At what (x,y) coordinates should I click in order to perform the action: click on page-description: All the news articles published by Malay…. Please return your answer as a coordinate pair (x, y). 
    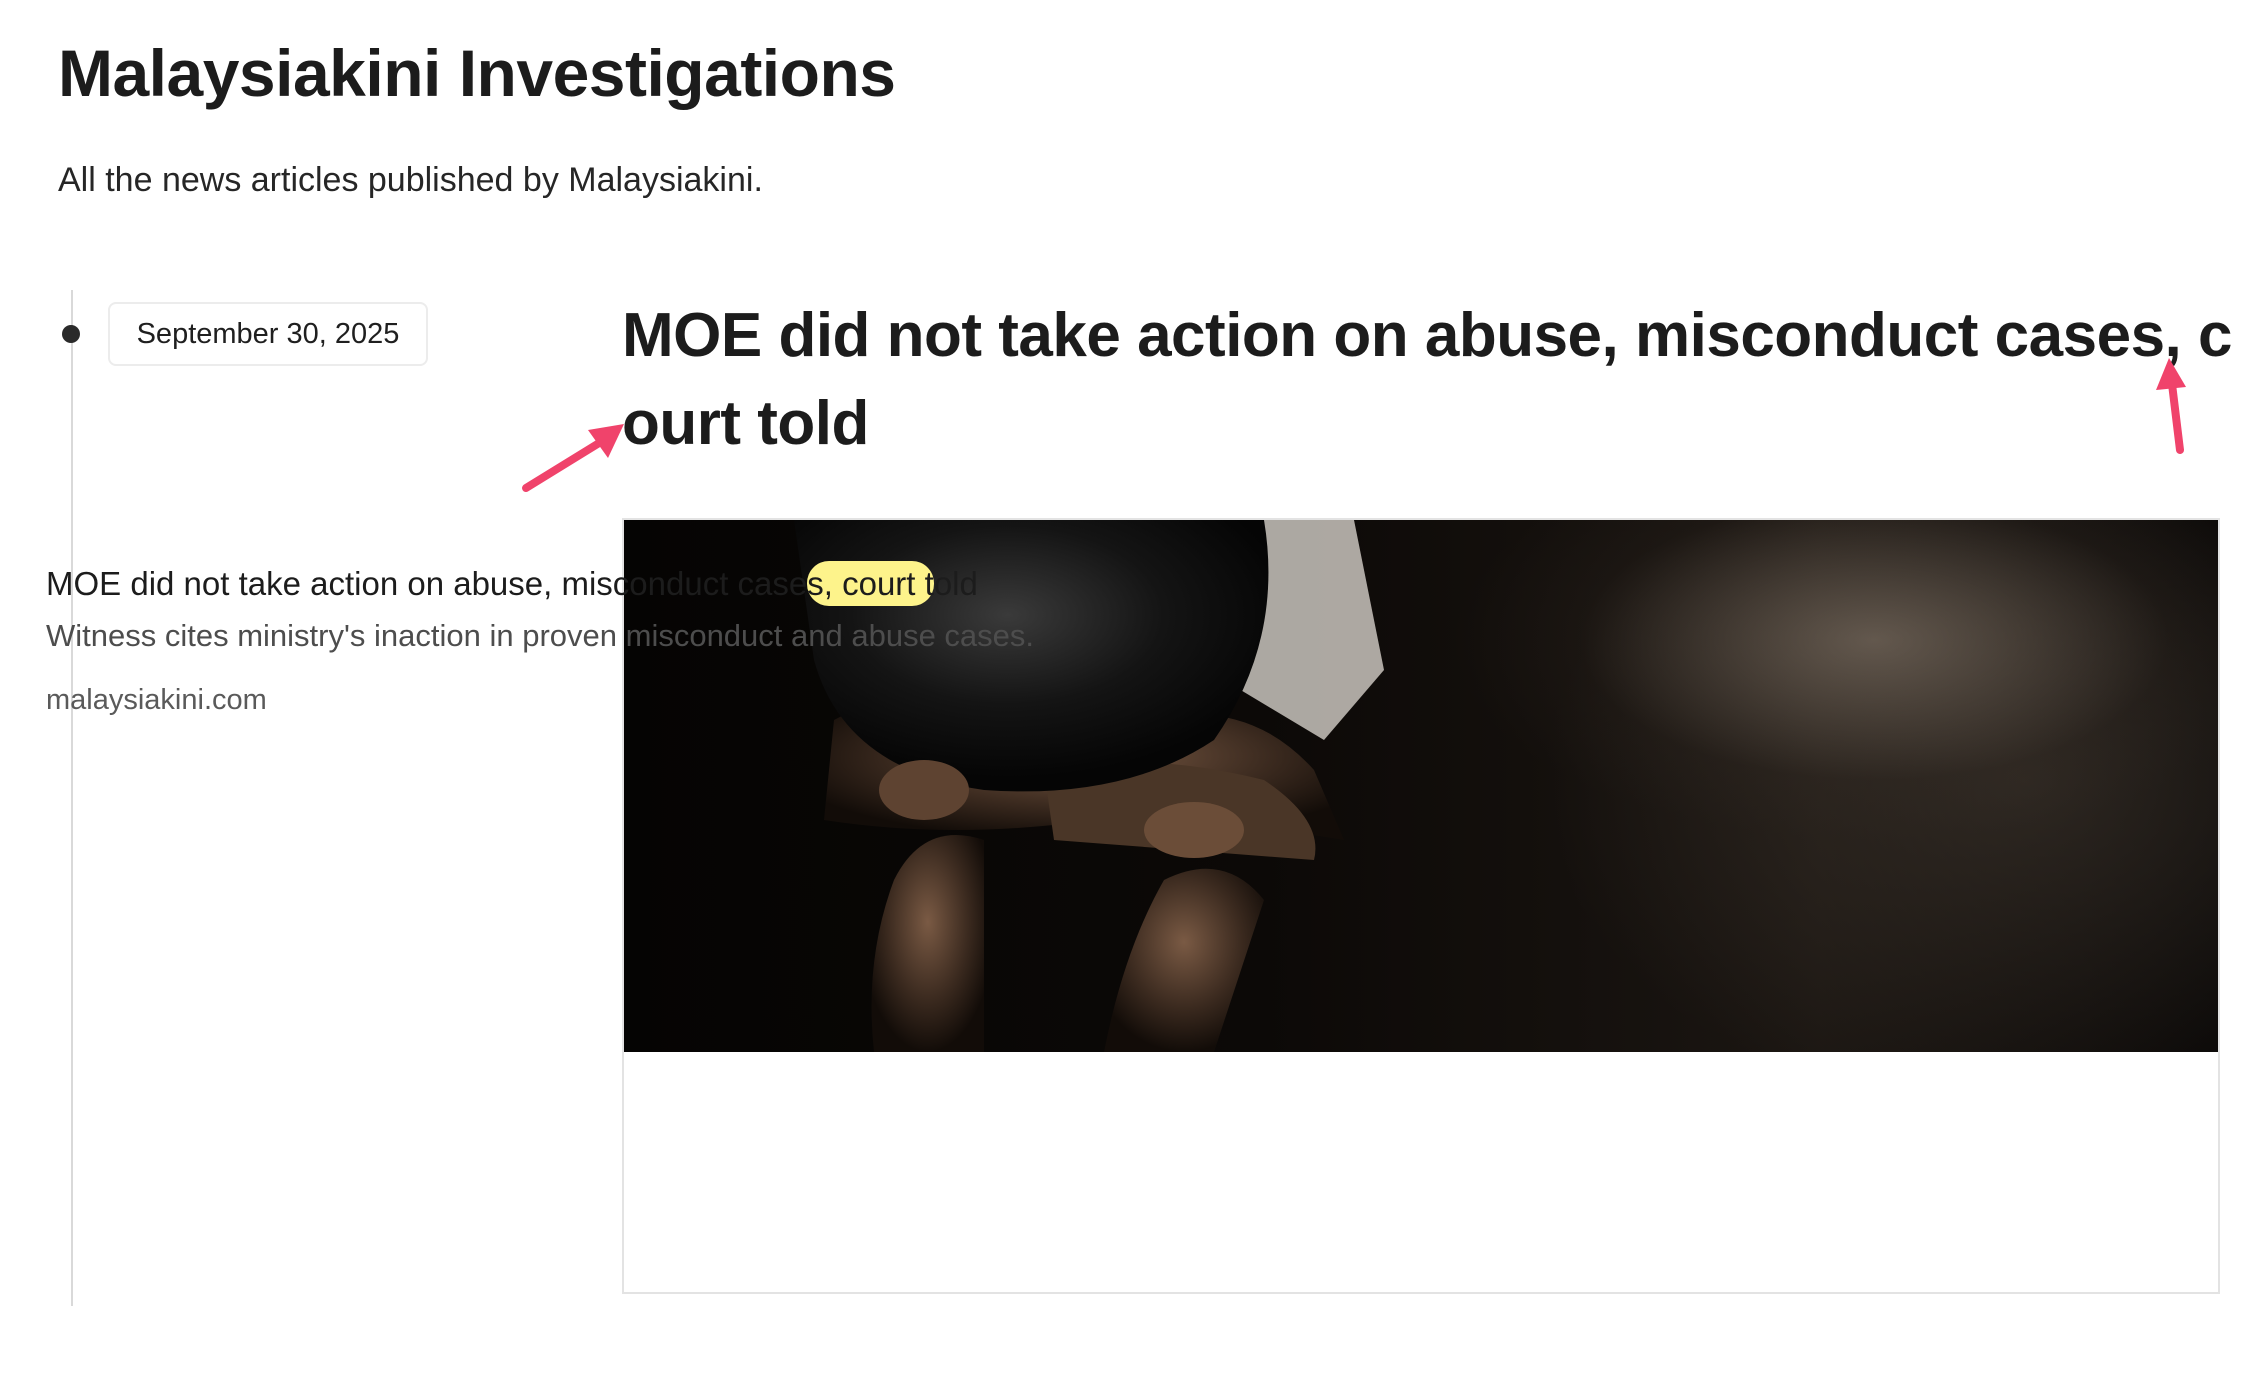
    Looking at the image, I should click on (410, 180).